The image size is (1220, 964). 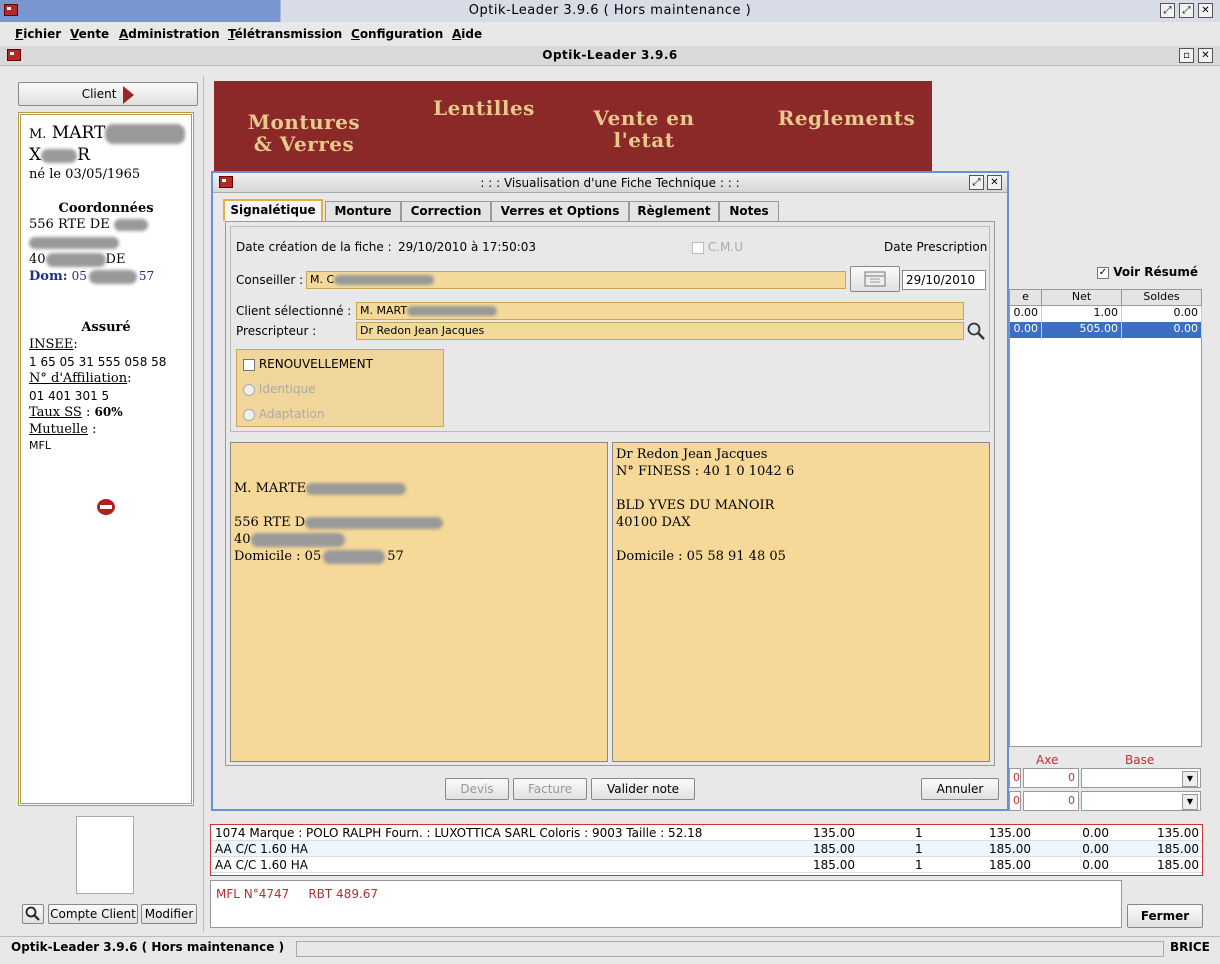 What do you see at coordinates (99, 94) in the screenshot?
I see `client-button-label: Client` at bounding box center [99, 94].